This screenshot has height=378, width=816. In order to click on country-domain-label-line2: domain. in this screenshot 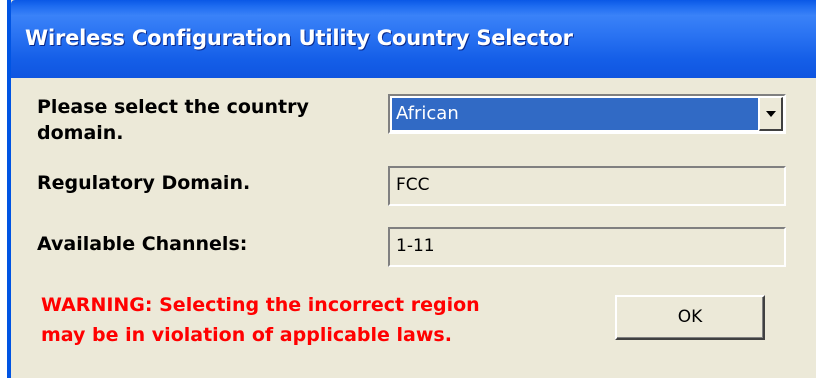, I will do `click(80, 133)`.